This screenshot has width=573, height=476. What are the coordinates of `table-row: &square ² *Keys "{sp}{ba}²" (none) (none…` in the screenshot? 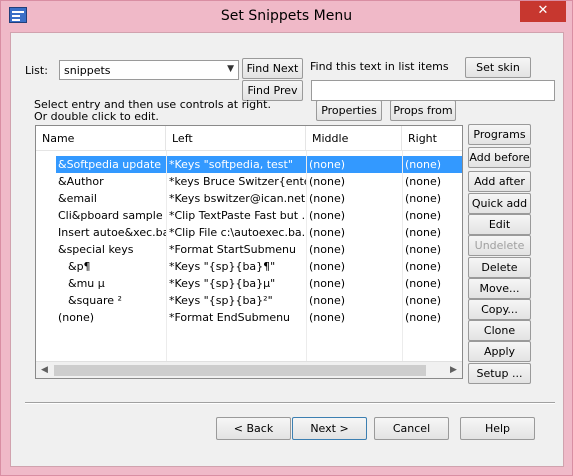 It's located at (249, 300).